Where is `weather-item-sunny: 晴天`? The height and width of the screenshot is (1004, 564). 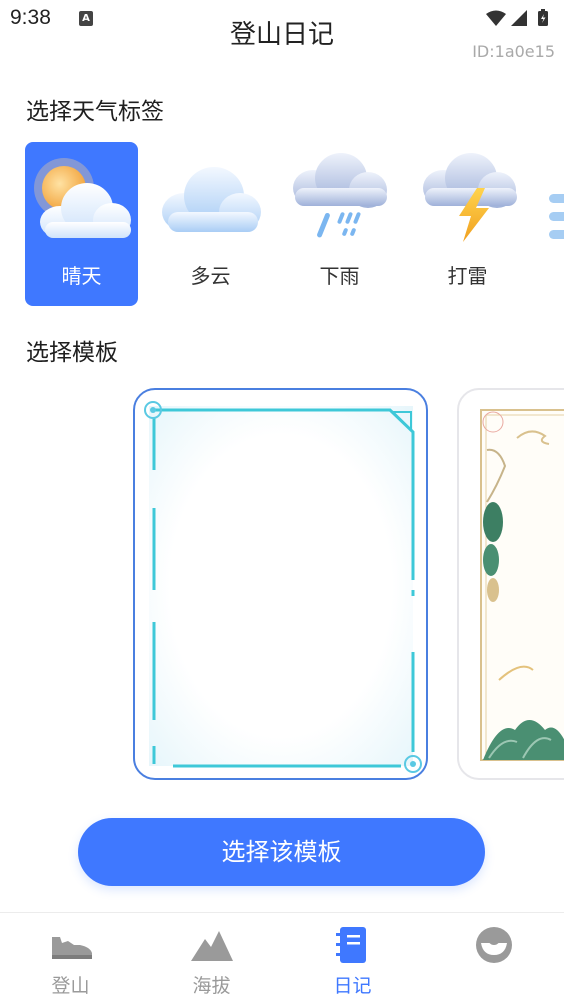
weather-item-sunny: 晴天 is located at coordinates (81, 224).